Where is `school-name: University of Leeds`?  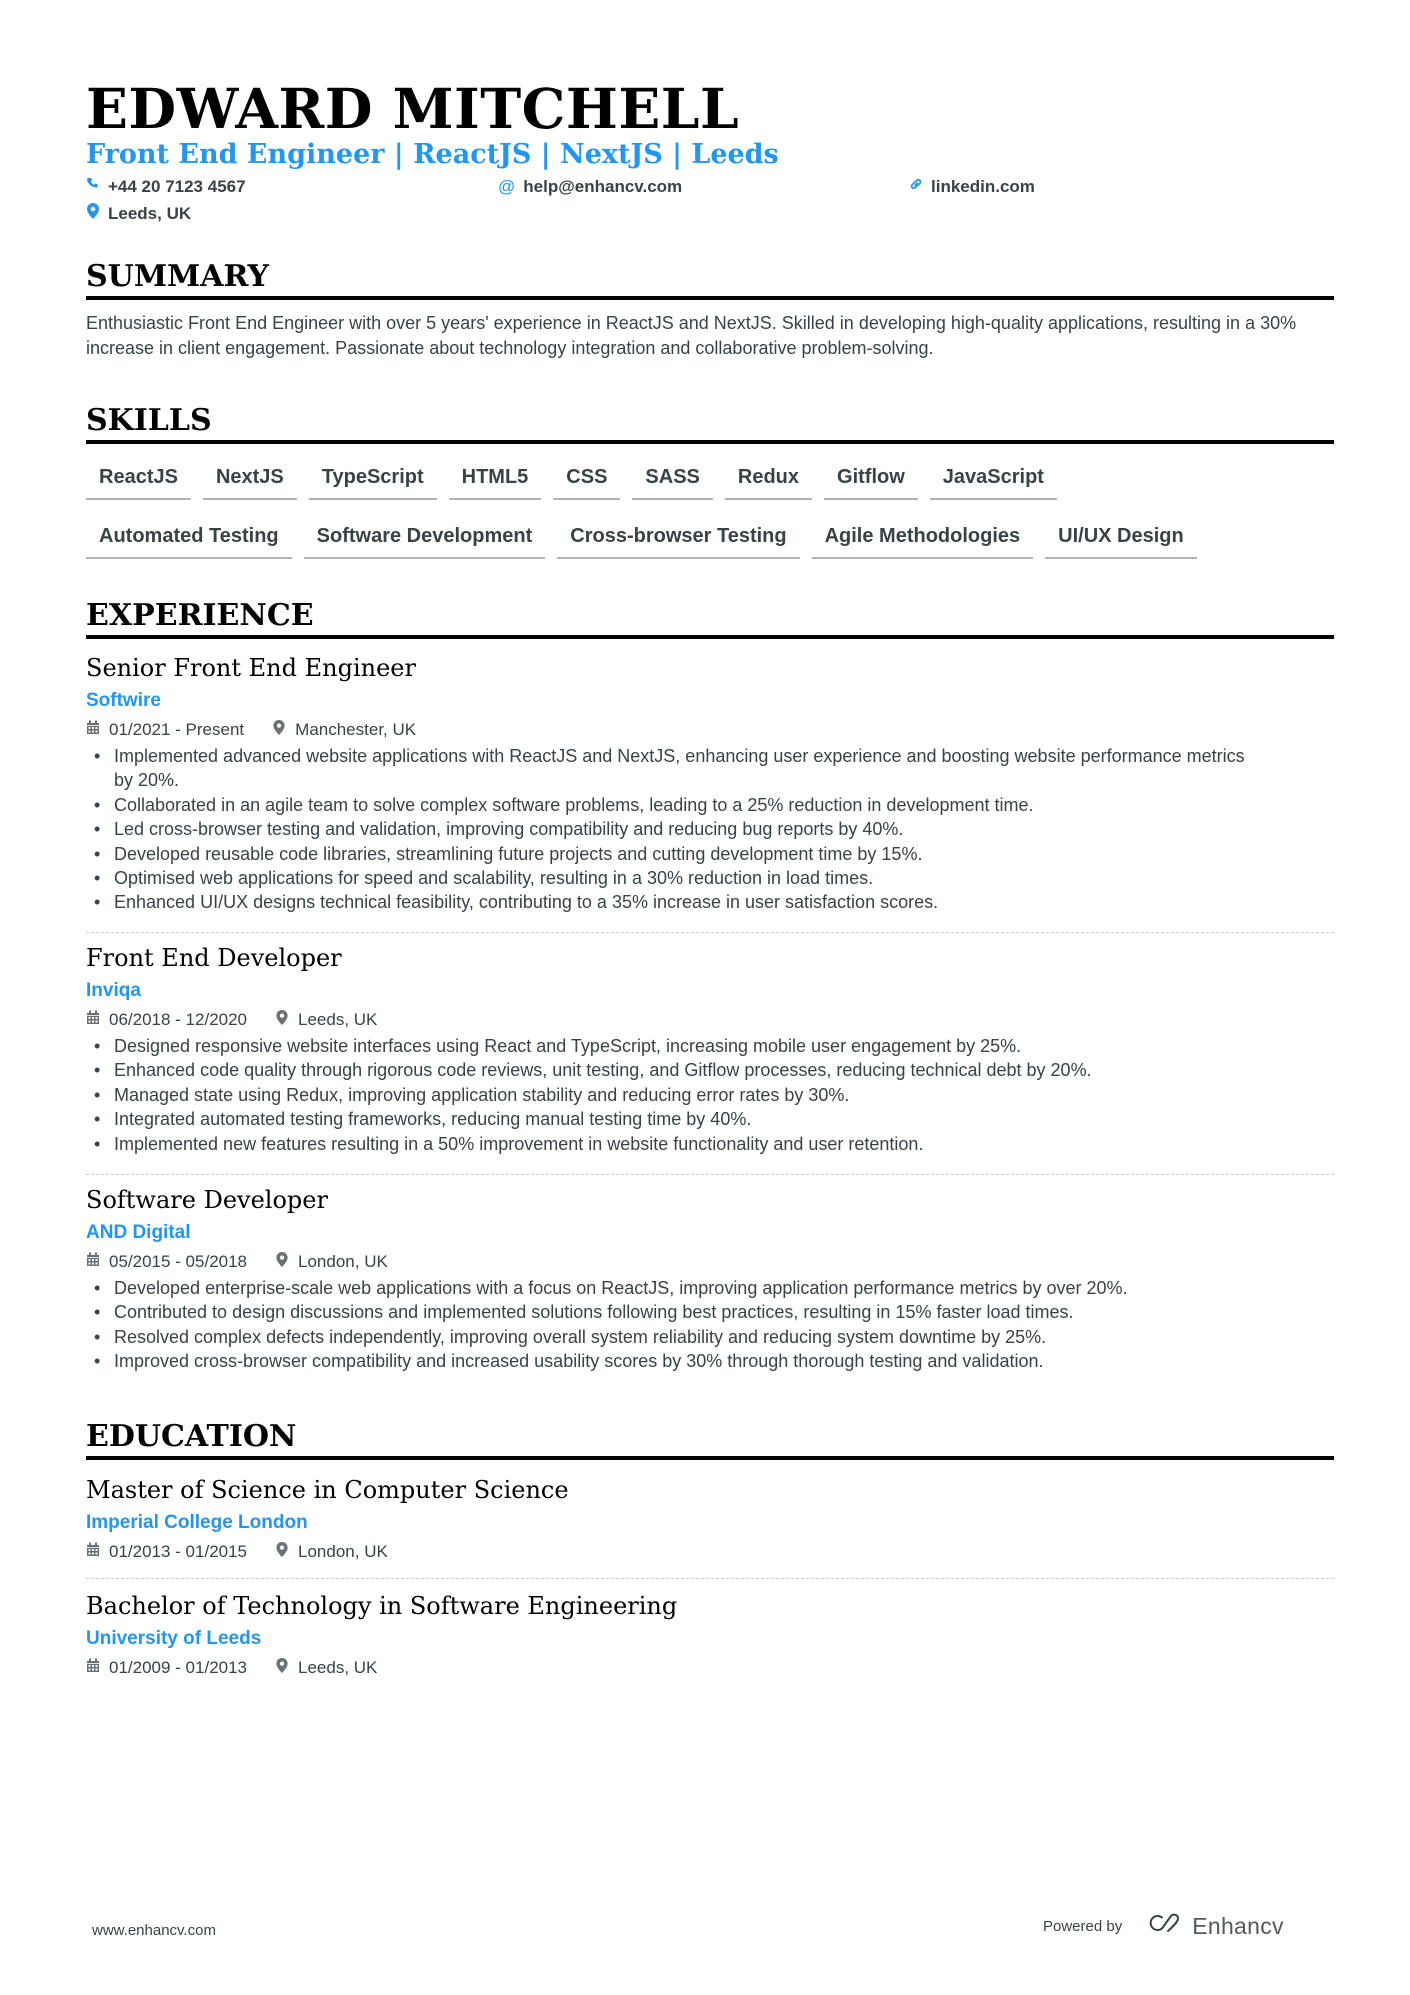
school-name: University of Leeds is located at coordinates (174, 1638).